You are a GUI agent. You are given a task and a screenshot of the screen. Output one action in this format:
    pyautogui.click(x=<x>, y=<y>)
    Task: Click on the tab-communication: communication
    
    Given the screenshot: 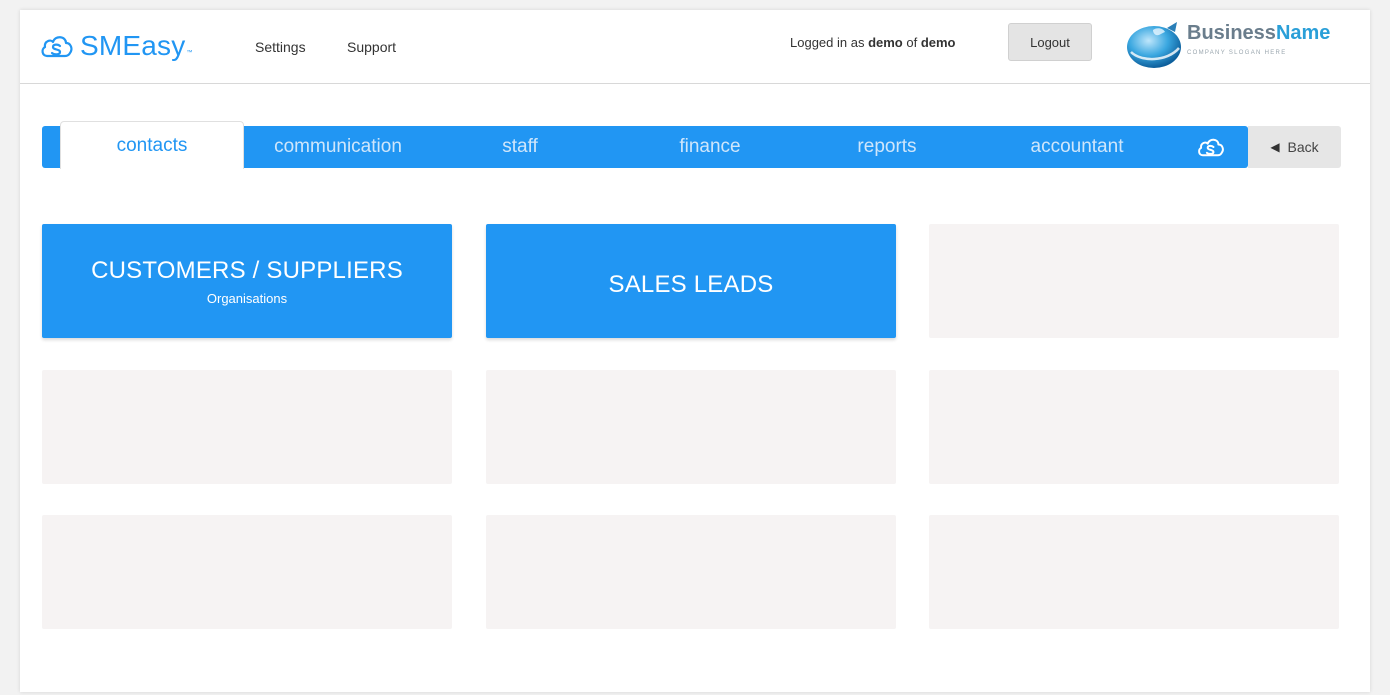 What is the action you would take?
    pyautogui.click(x=338, y=147)
    